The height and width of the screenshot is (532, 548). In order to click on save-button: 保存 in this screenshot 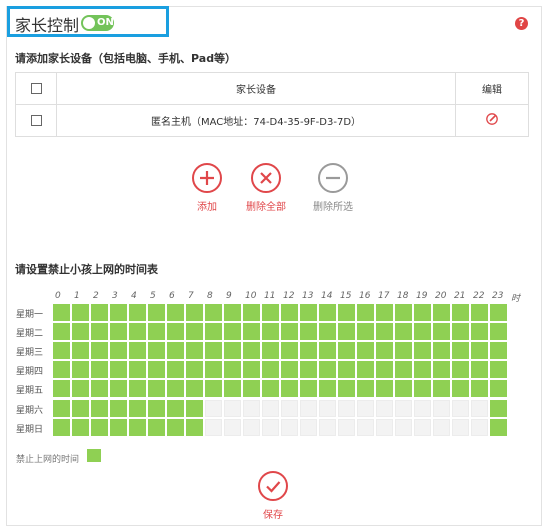, I will do `click(273, 496)`.